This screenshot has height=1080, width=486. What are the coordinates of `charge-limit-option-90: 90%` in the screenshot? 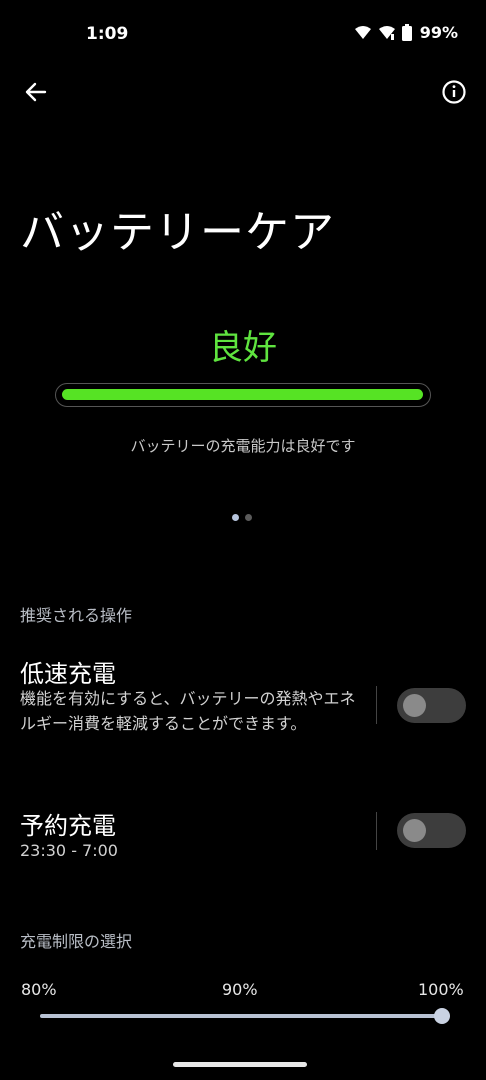 It's located at (240, 989).